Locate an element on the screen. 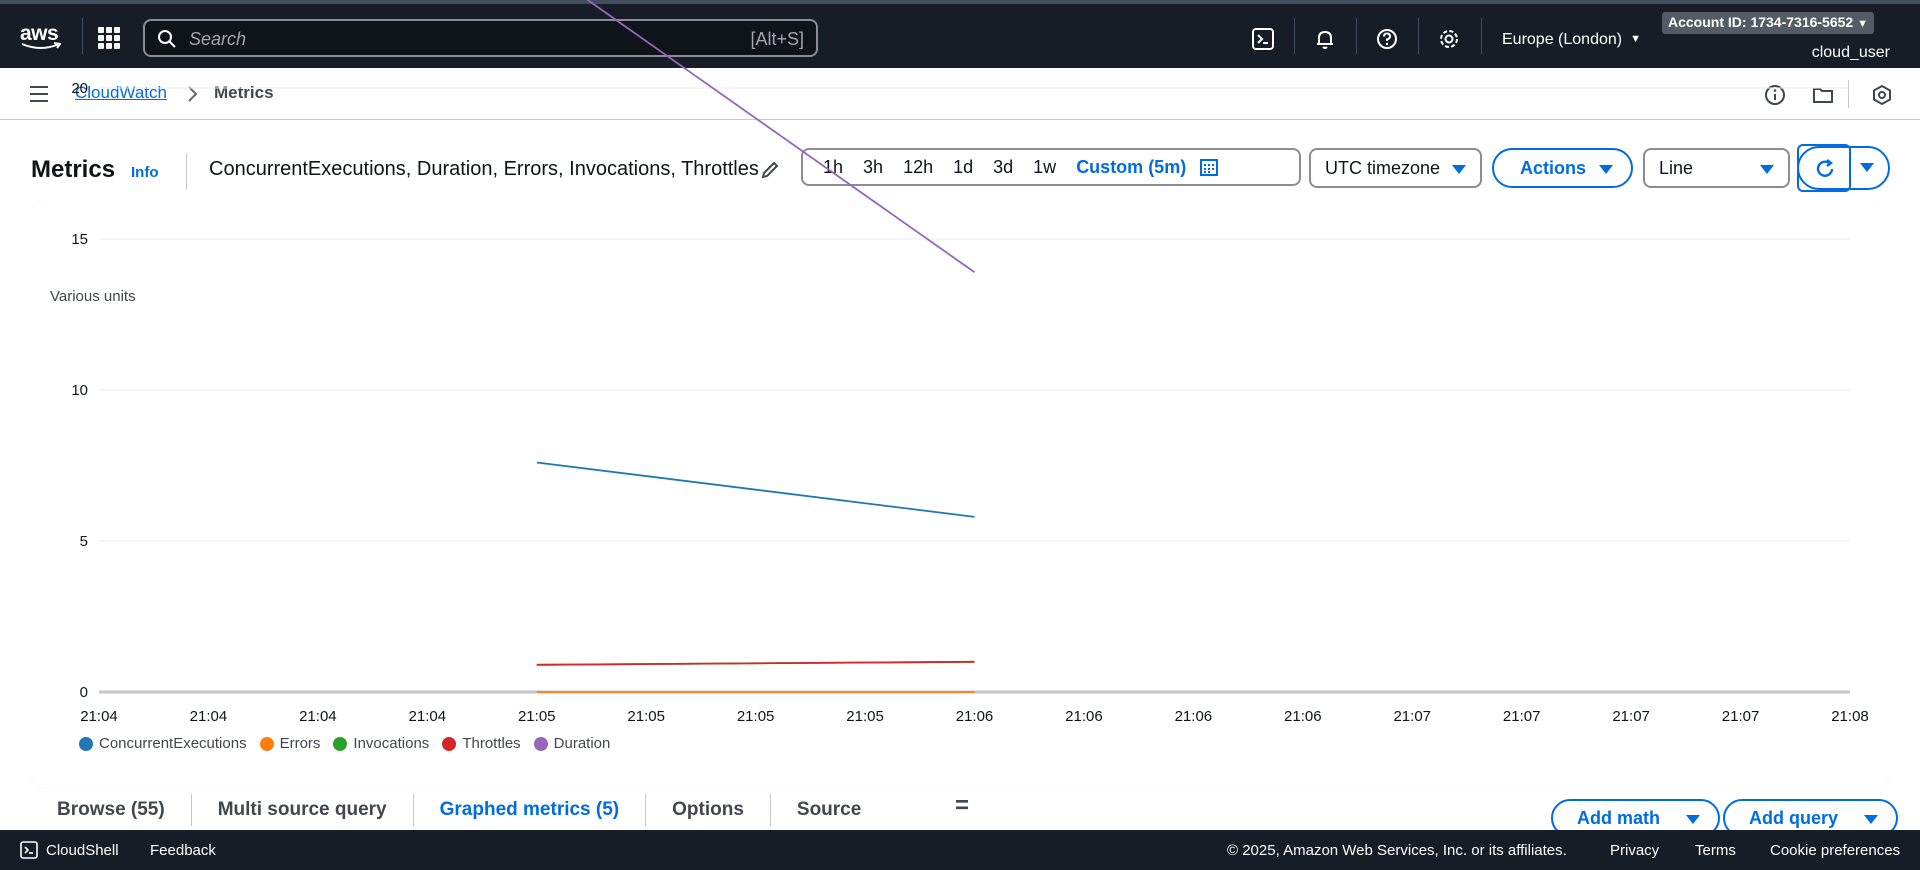 The image size is (1920, 870). y-tick-label: 0 is located at coordinates (84, 692).